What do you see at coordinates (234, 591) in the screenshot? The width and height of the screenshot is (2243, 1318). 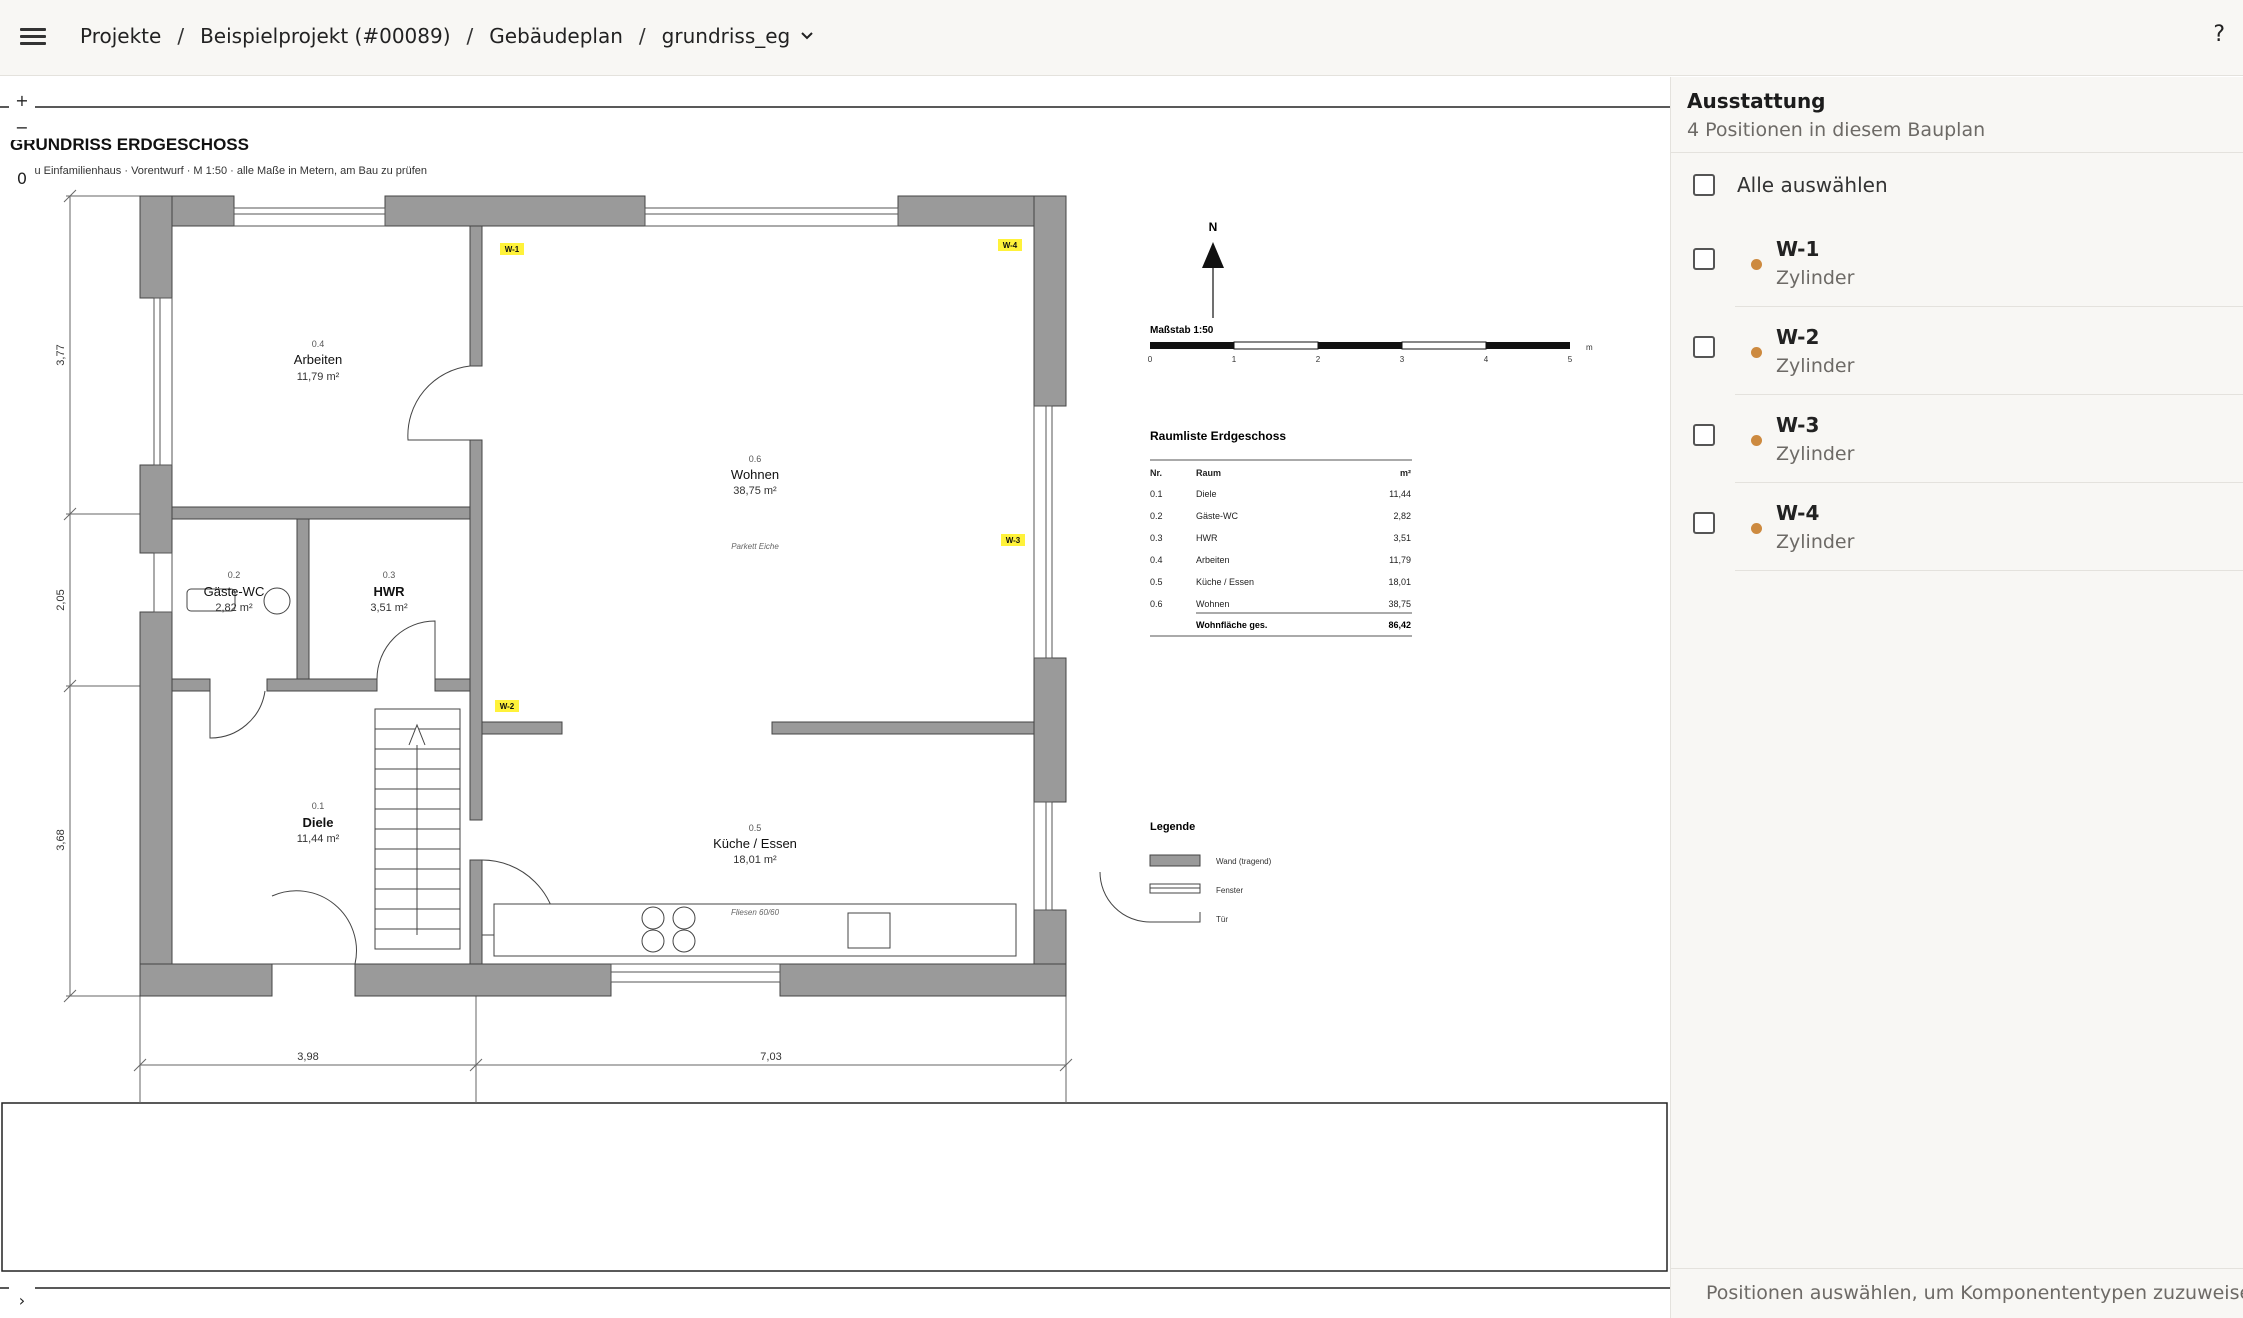 I see `room-name: Gäste-WC` at bounding box center [234, 591].